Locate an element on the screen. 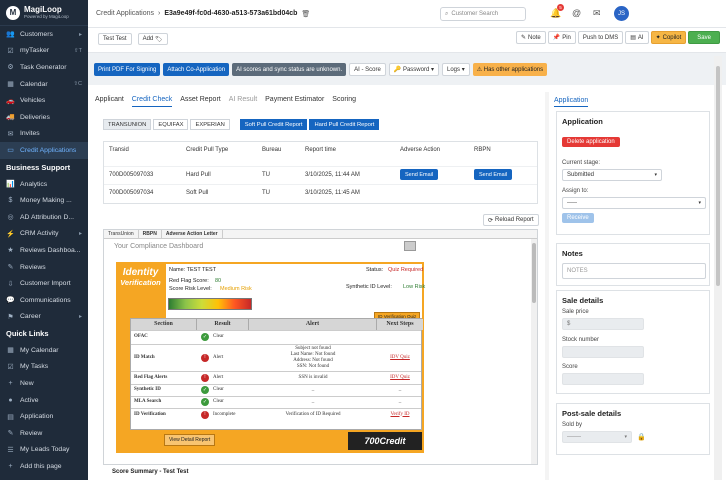 The width and height of the screenshot is (726, 480). brand-line-2: Verification is located at coordinates (140, 282).